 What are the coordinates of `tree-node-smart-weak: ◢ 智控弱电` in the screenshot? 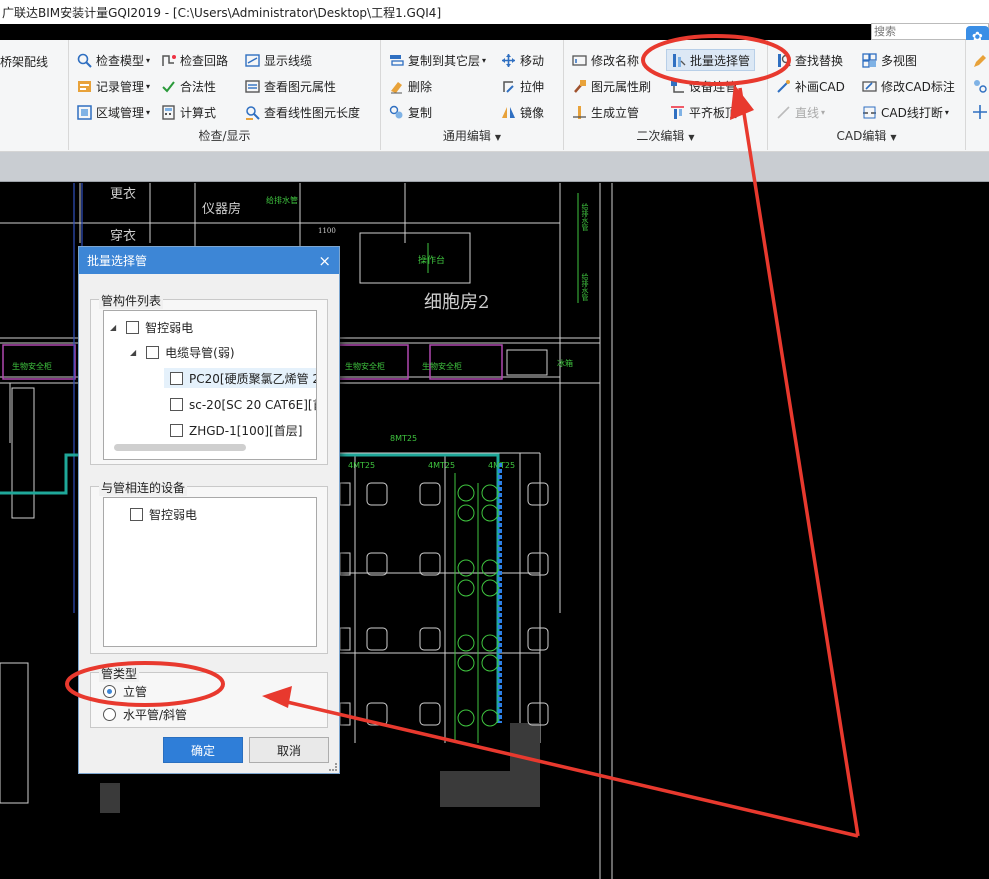 It's located at (151, 327).